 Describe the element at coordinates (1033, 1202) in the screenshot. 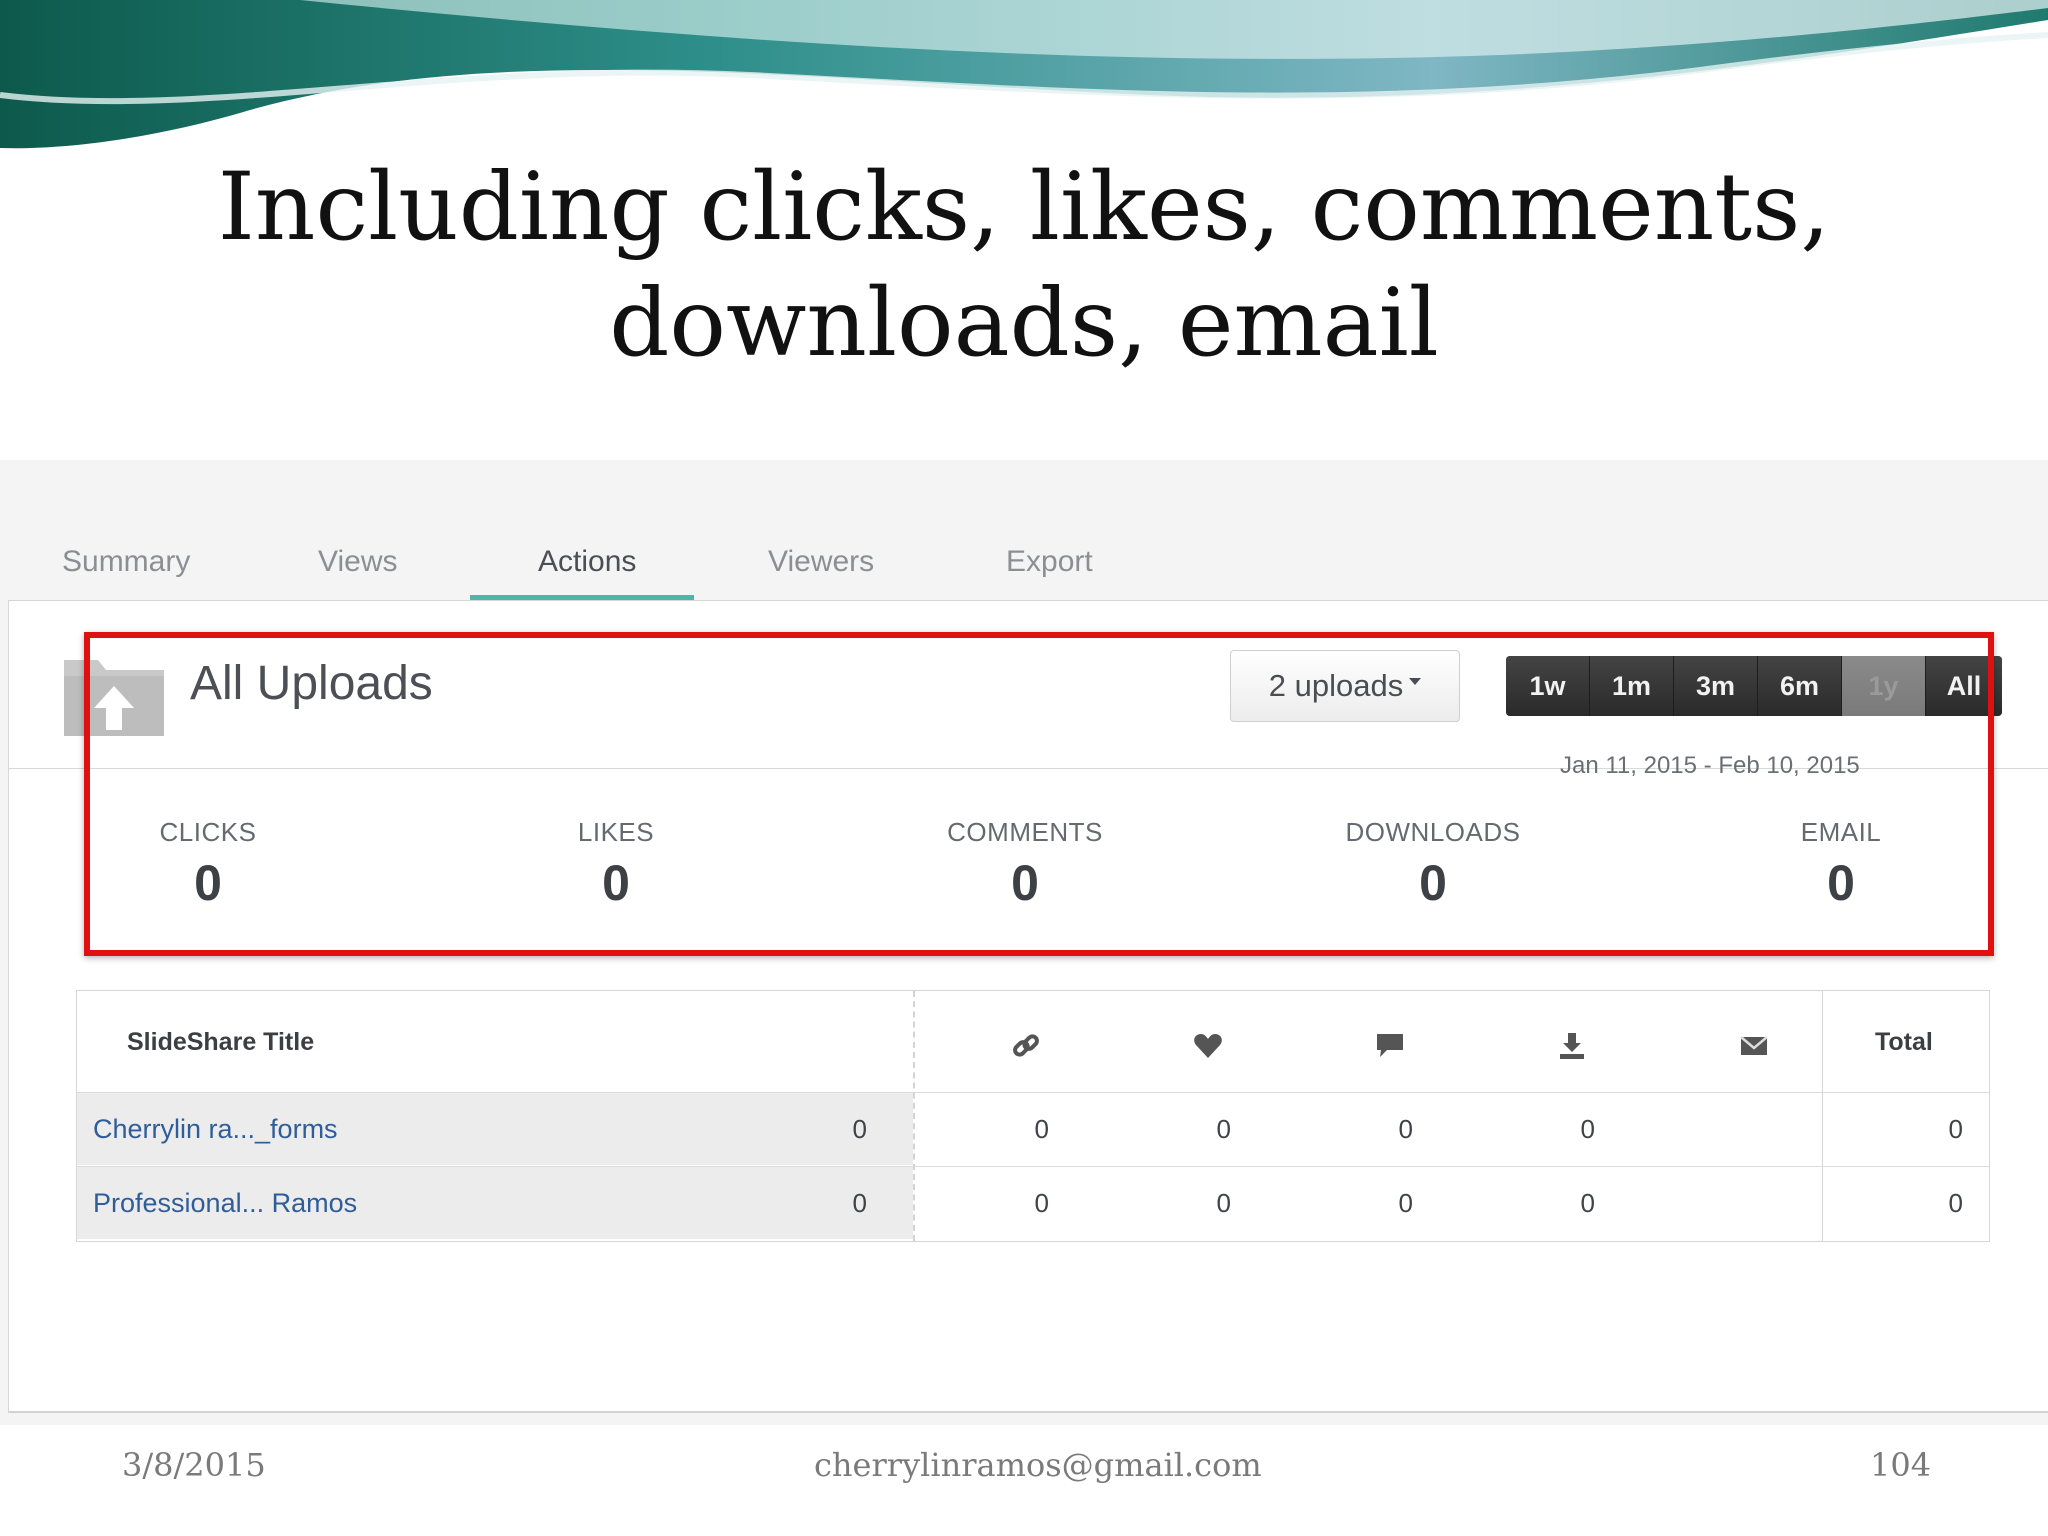

I see `table-row: Professional... Ramos 0 0 0 0 0 0` at that location.